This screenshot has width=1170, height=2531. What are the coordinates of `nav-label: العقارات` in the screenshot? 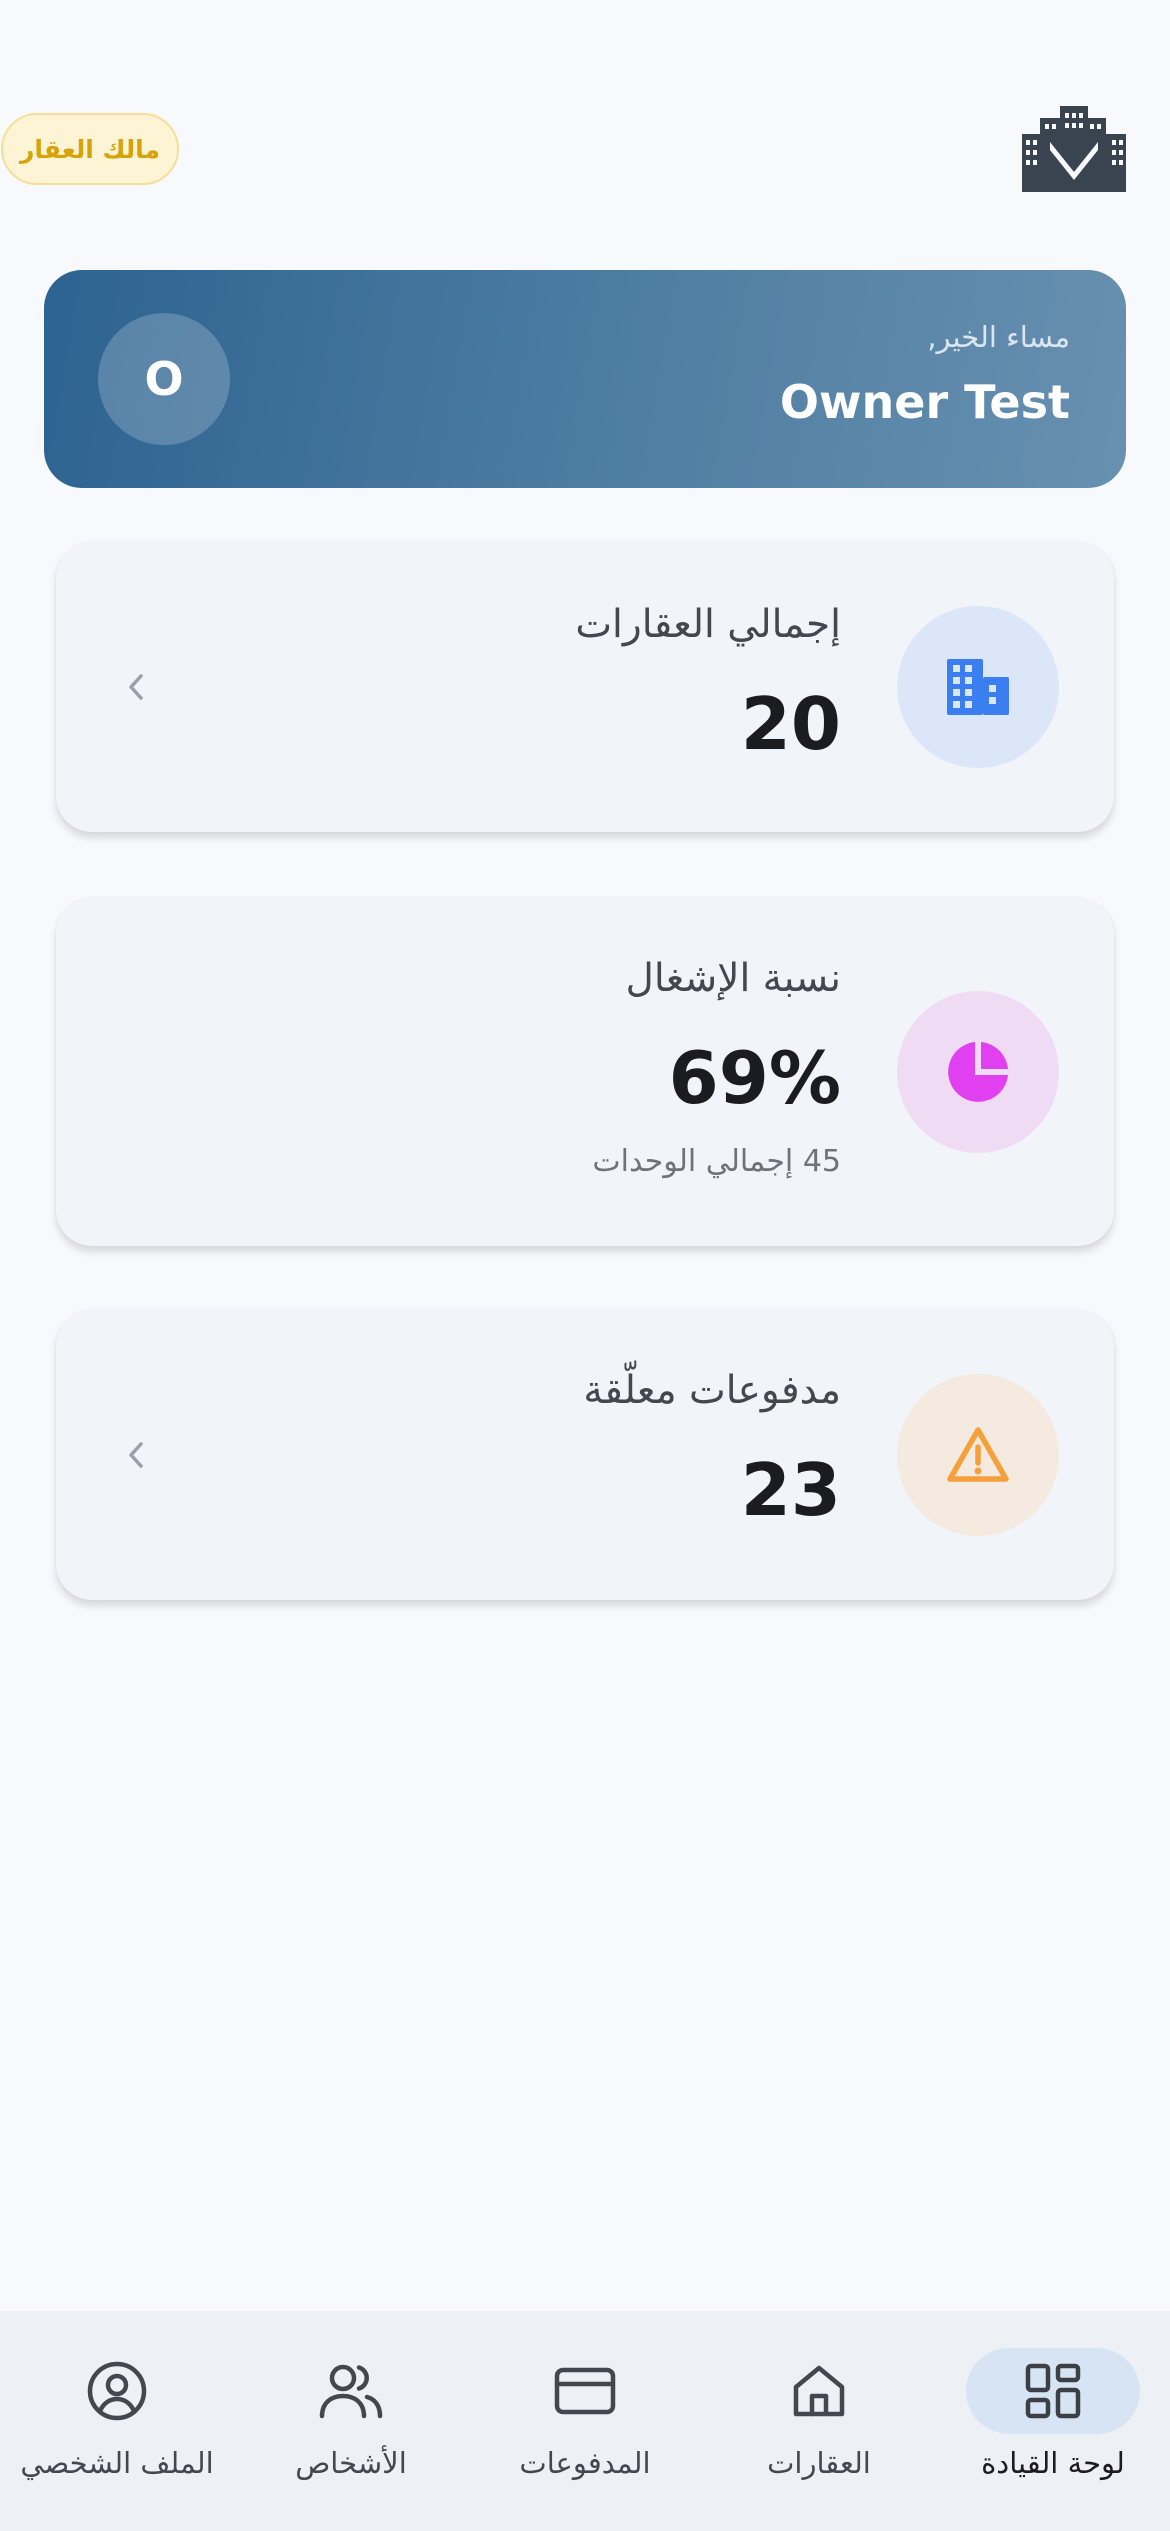 It's located at (819, 2463).